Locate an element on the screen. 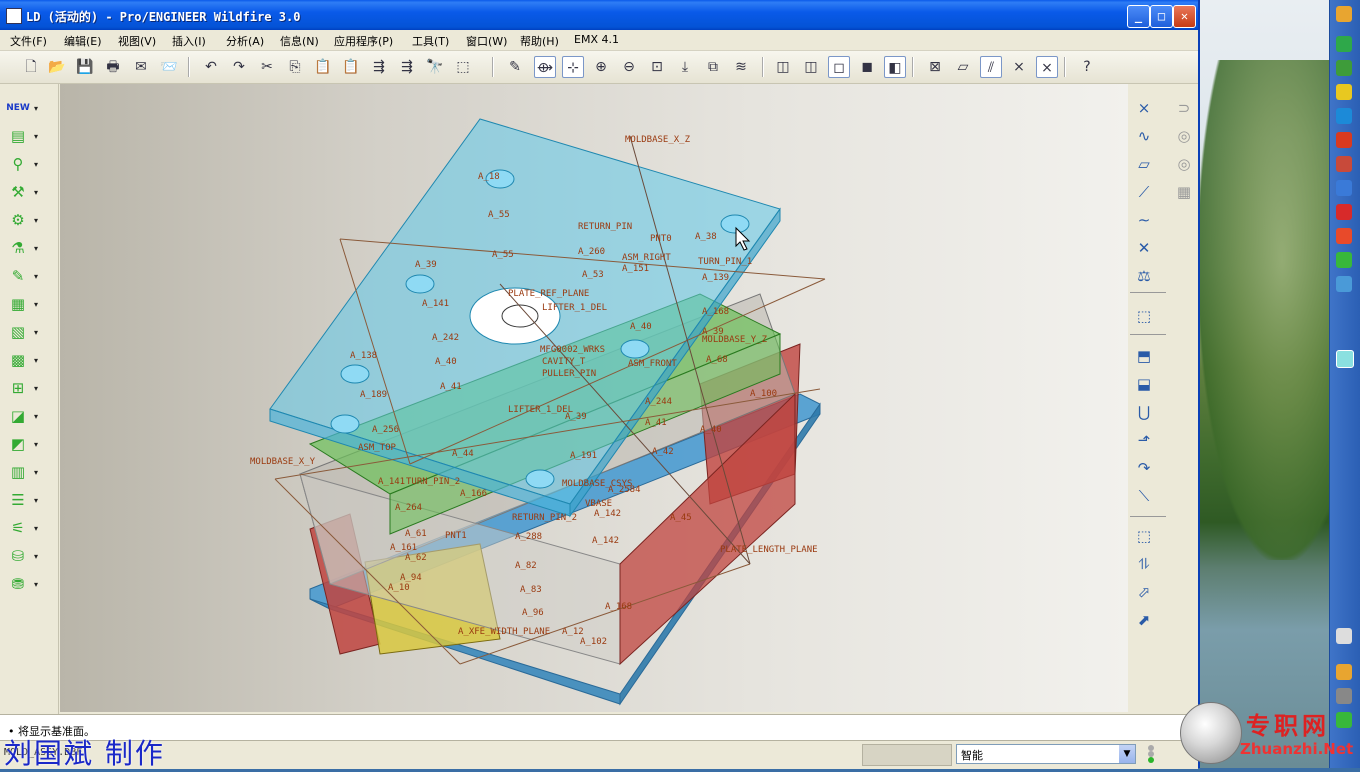  datum-label: A_100 is located at coordinates (763, 394).